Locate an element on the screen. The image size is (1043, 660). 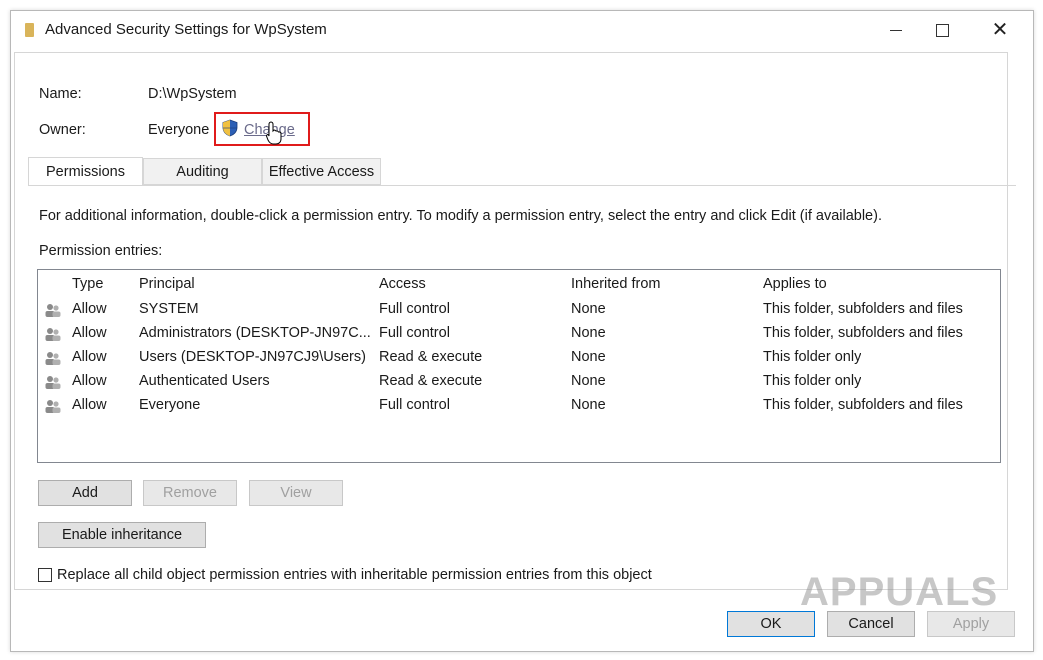
close-icon: ✕ is located at coordinates (1000, 30).